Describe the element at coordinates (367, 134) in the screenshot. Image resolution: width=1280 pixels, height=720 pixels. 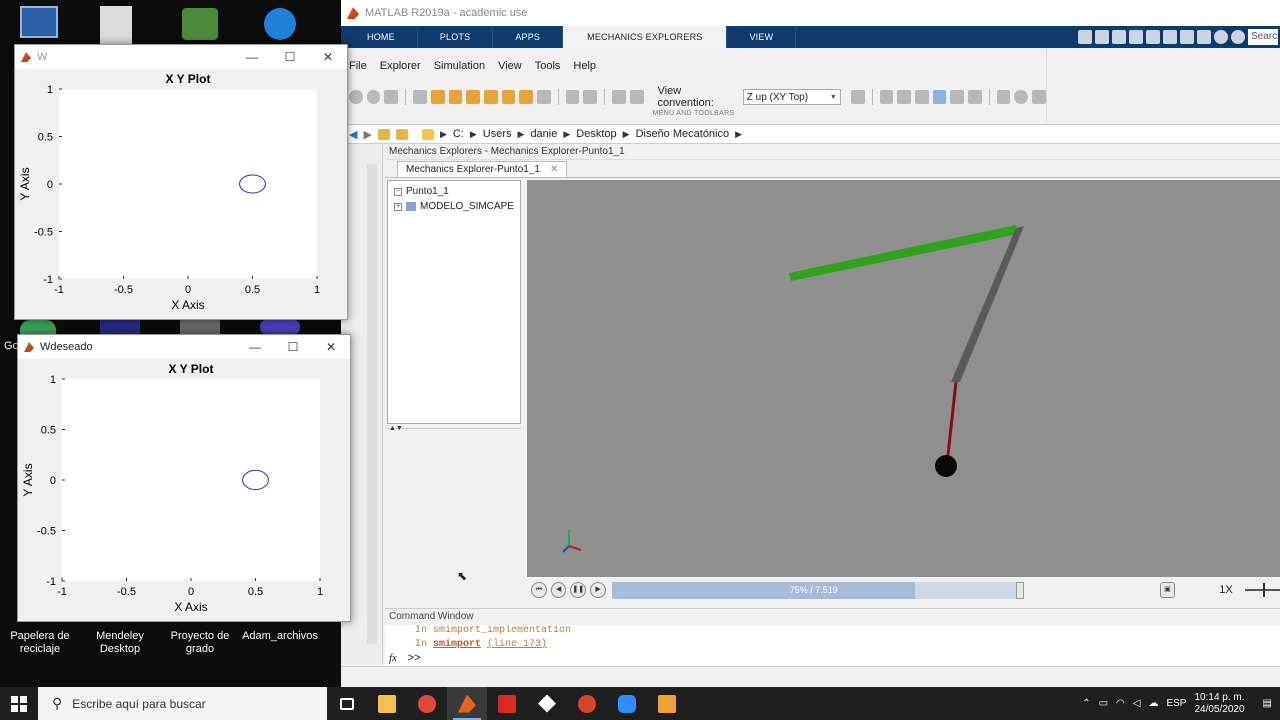
I see `forward-icon: ▶` at that location.